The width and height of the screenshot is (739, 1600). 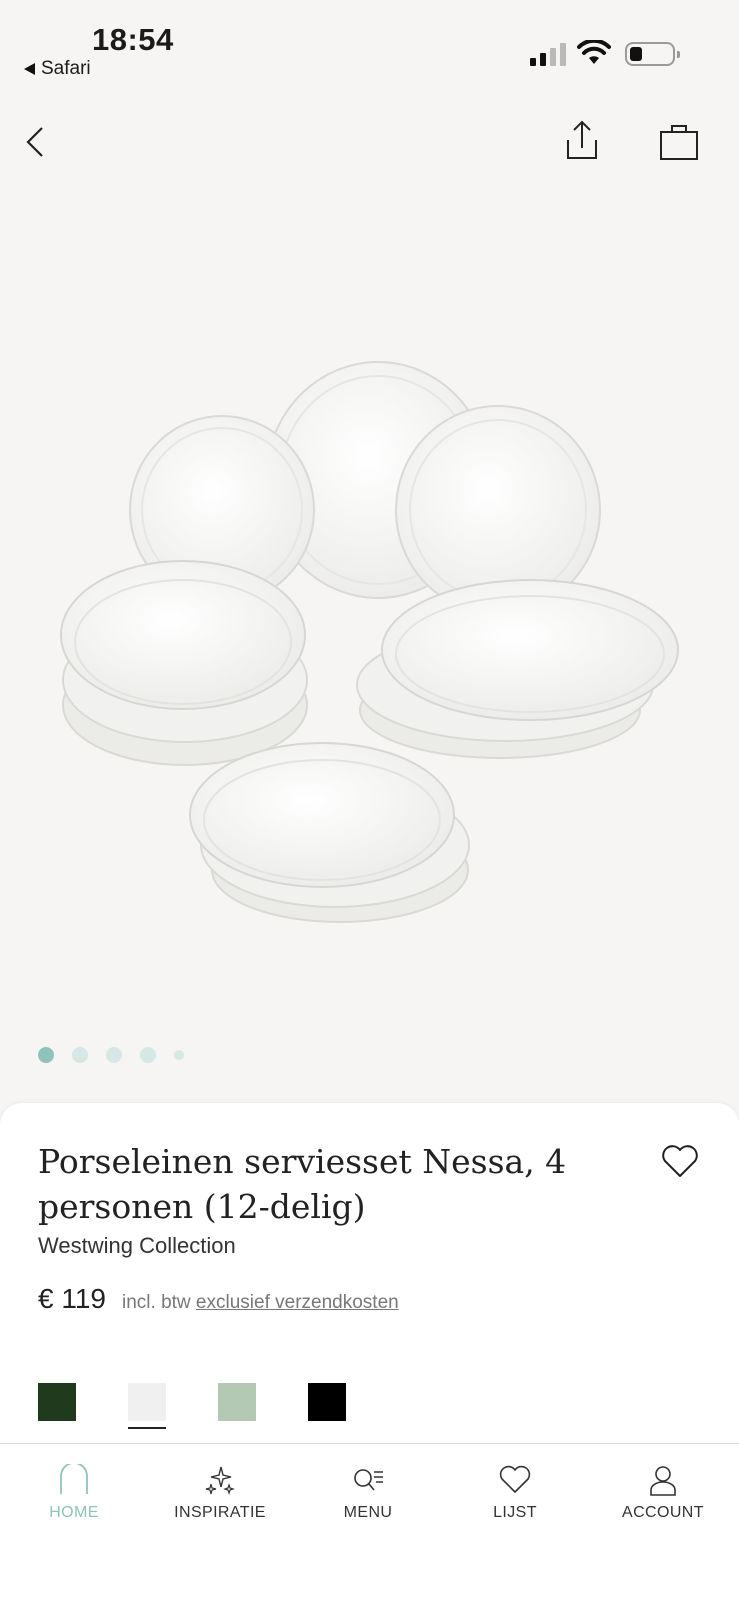 What do you see at coordinates (663, 1512) in the screenshot?
I see `tab-label: ACCOUNT` at bounding box center [663, 1512].